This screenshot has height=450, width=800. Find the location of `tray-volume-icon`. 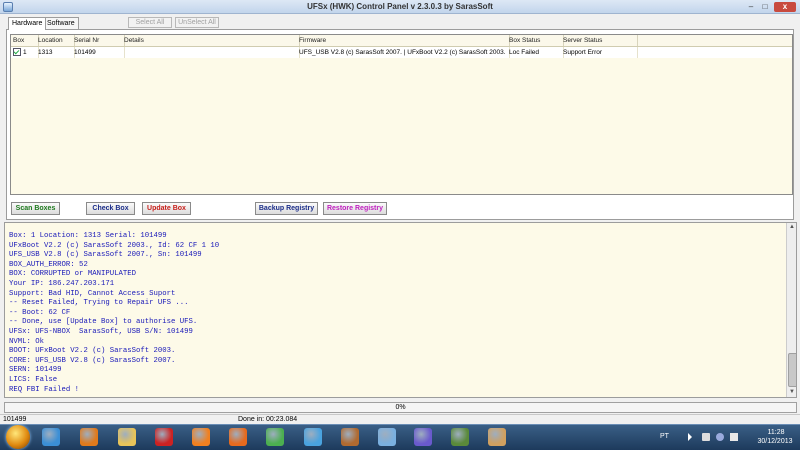

tray-volume-icon is located at coordinates (720, 437).